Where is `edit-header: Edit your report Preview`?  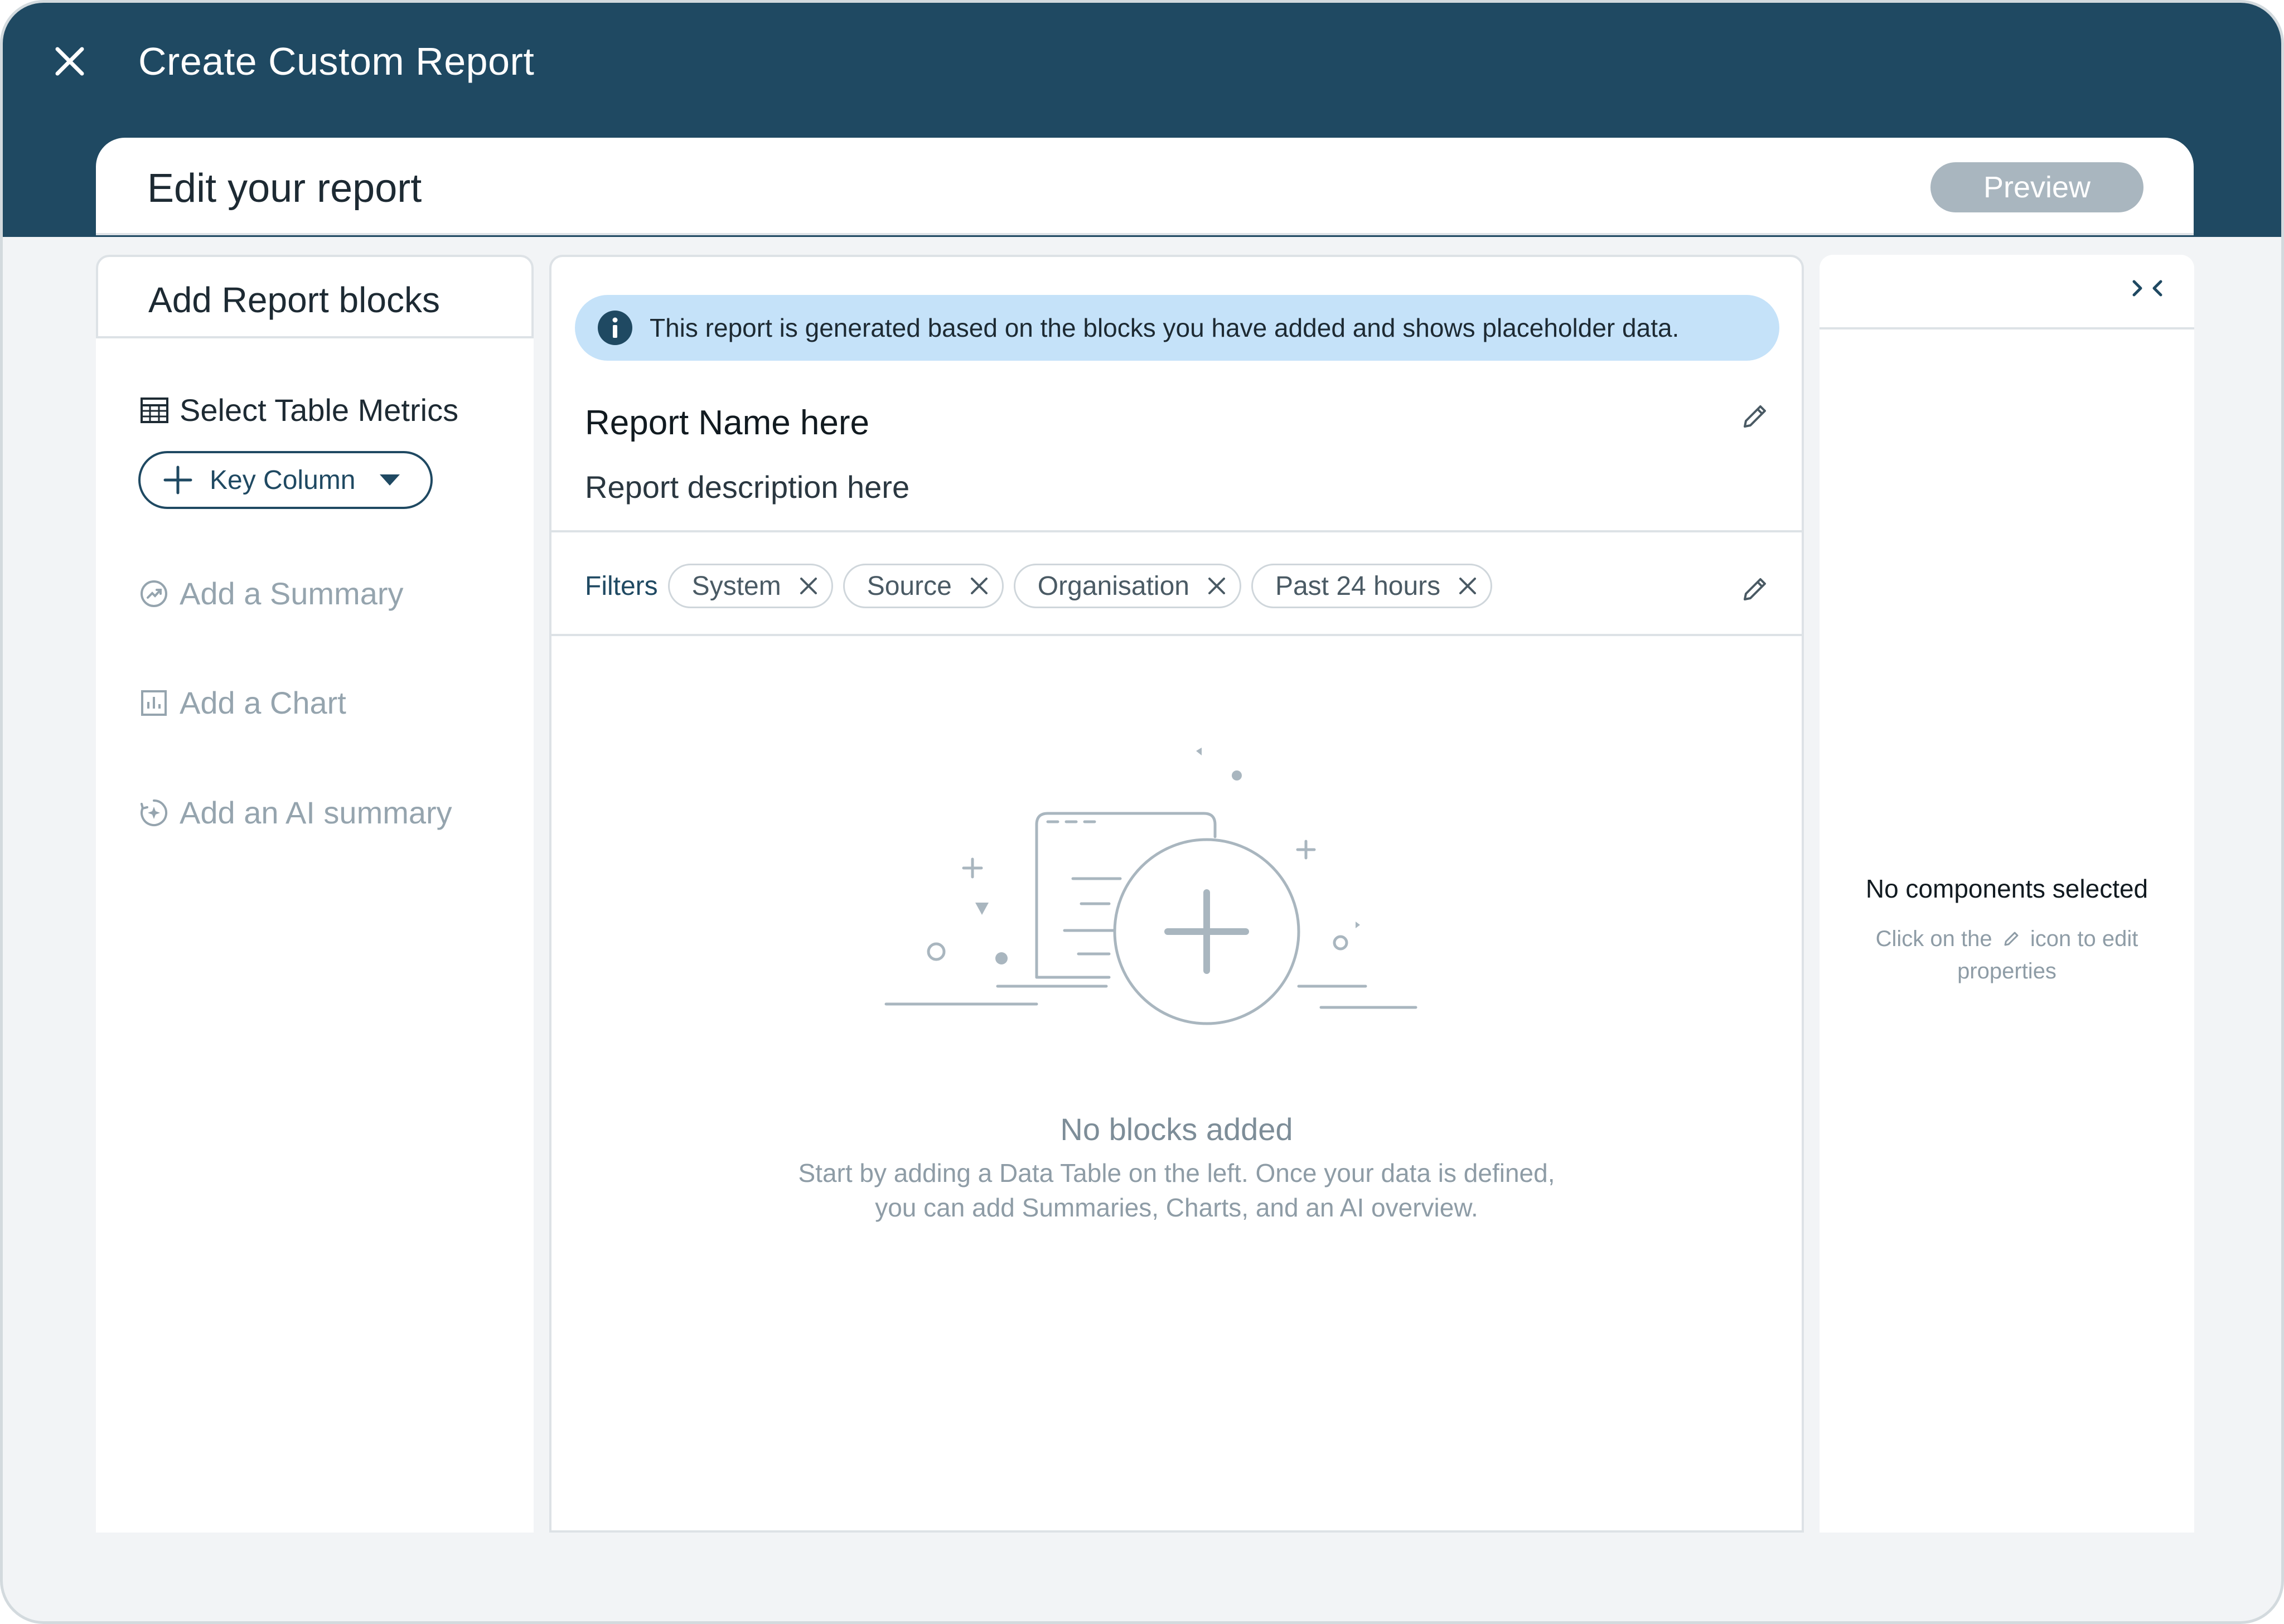
edit-header: Edit your report Preview is located at coordinates (1145, 187).